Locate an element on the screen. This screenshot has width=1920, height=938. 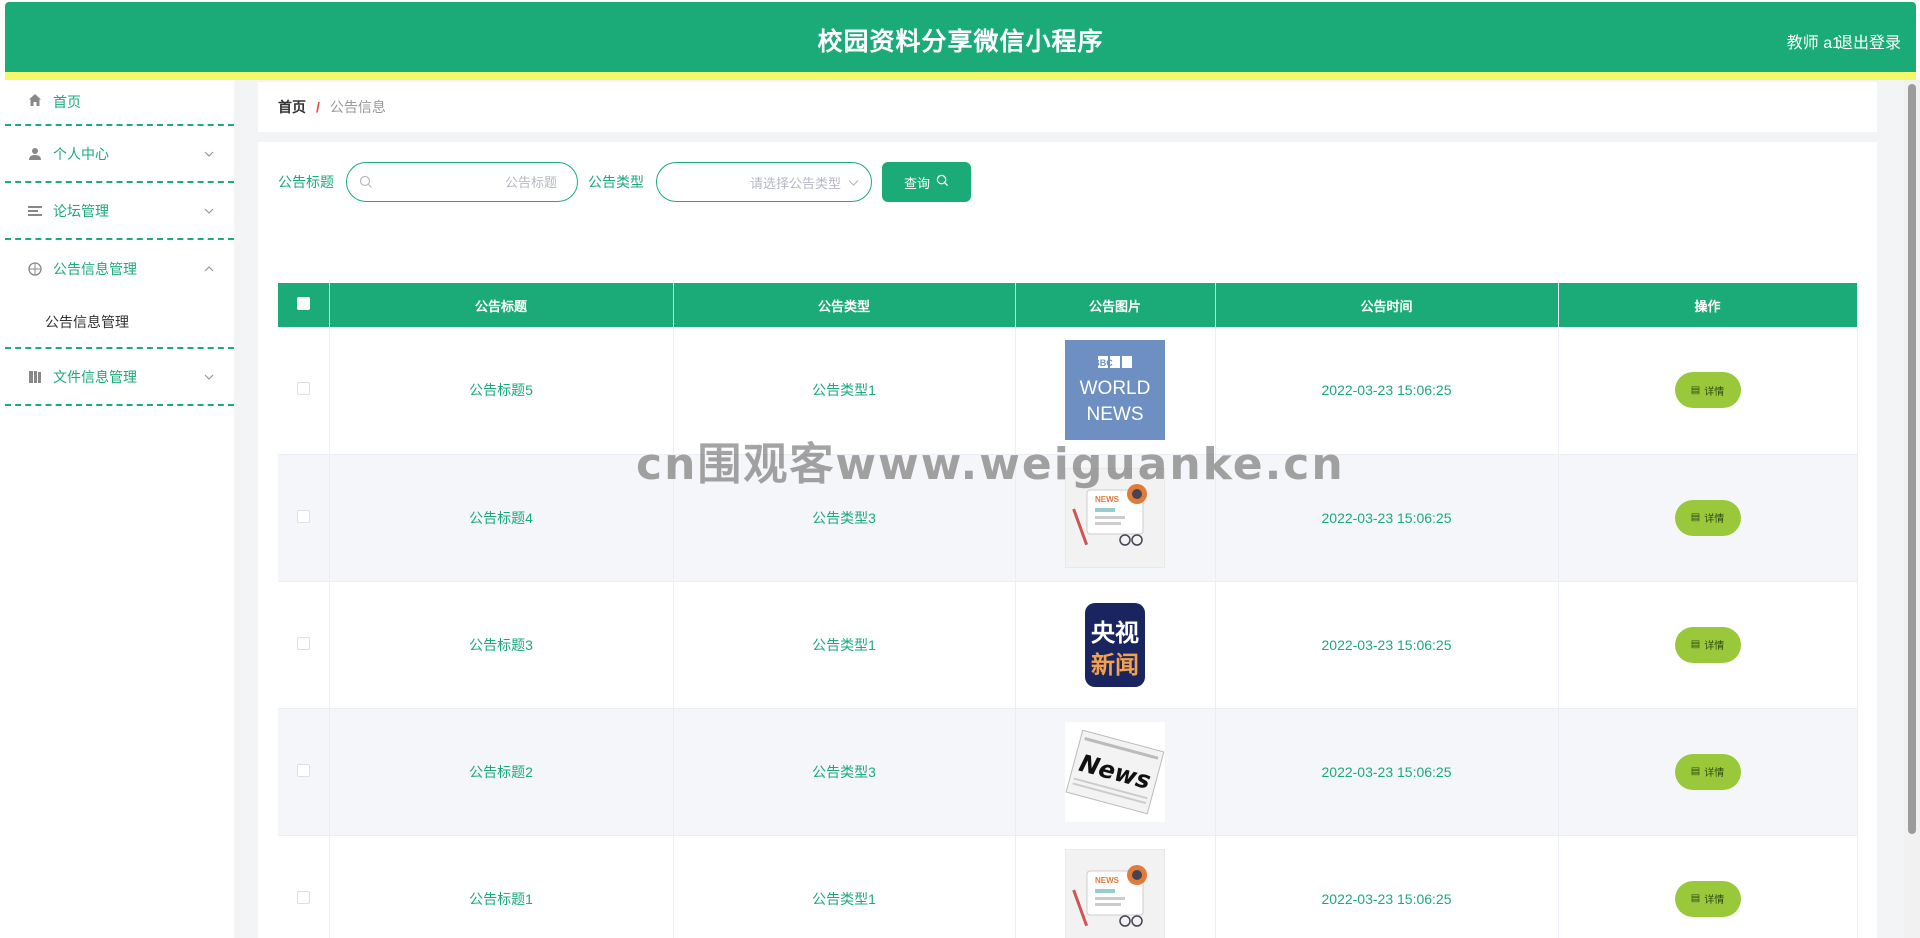
column-header-type: 公告类型 is located at coordinates (844, 305).